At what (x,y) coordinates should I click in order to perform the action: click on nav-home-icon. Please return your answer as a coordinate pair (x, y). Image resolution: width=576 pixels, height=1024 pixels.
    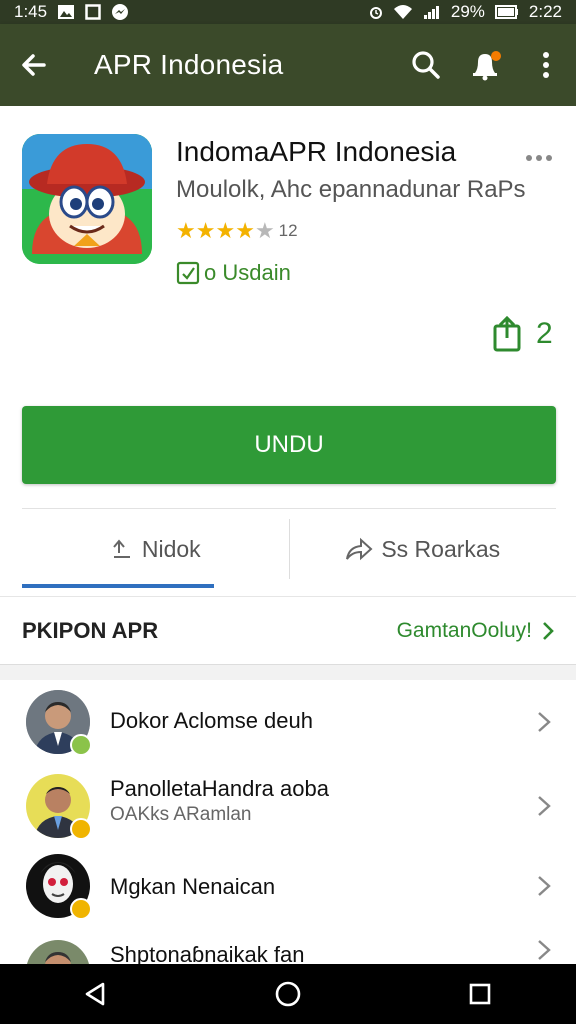
    Looking at the image, I should click on (288, 994).